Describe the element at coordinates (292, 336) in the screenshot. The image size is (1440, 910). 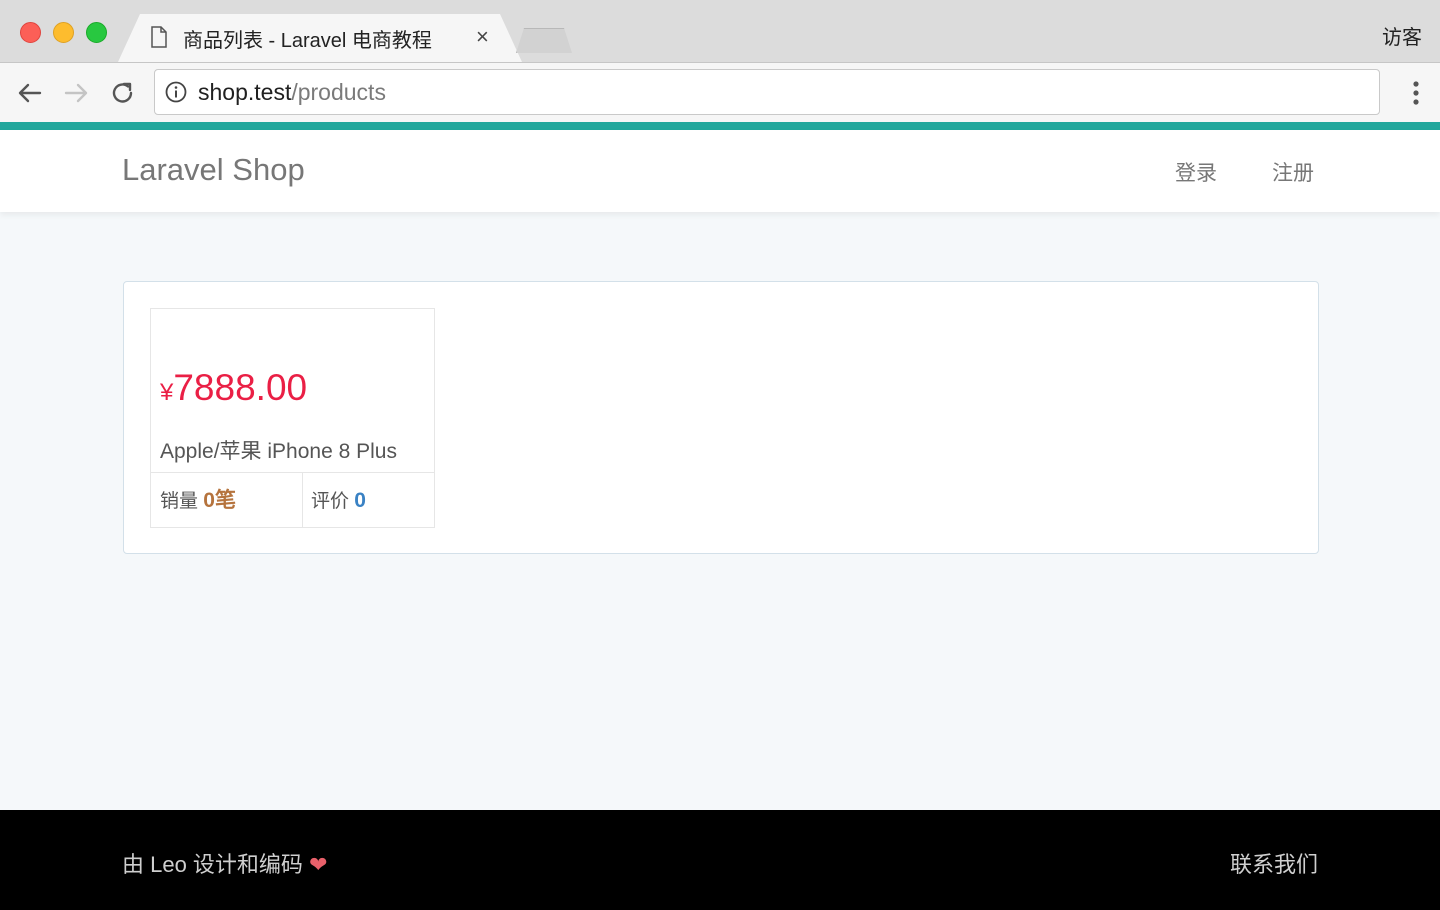
I see `product-image` at that location.